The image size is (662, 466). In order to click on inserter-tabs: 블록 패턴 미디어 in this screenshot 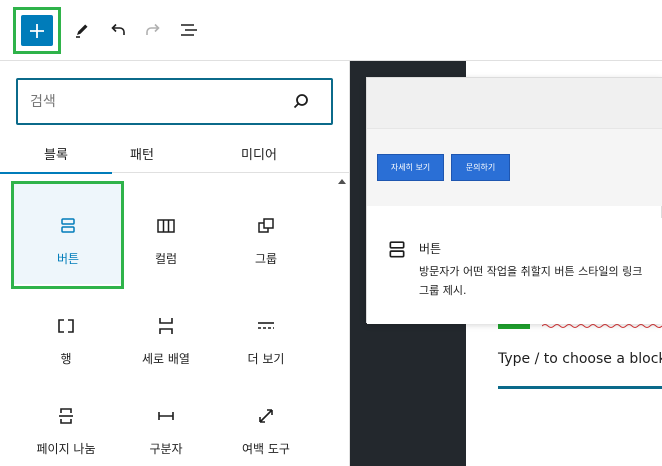, I will do `click(174, 153)`.